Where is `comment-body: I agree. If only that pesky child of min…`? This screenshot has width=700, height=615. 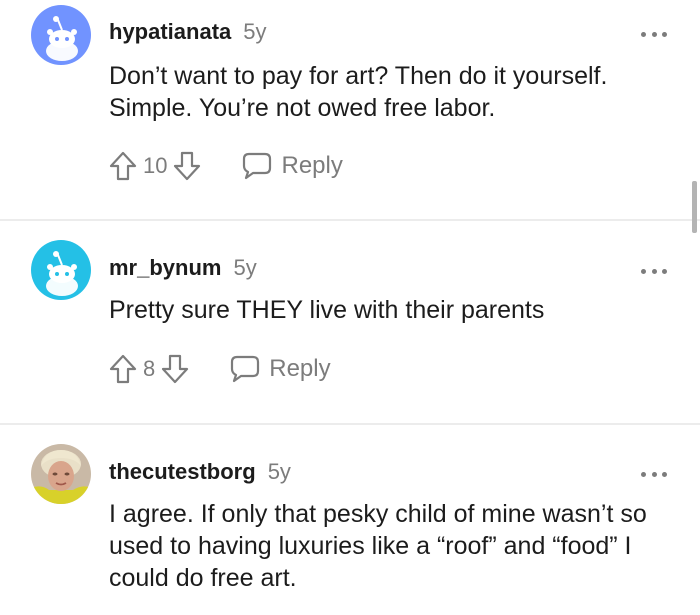 comment-body: I agree. If only that pesky child of min… is located at coordinates (378, 546).